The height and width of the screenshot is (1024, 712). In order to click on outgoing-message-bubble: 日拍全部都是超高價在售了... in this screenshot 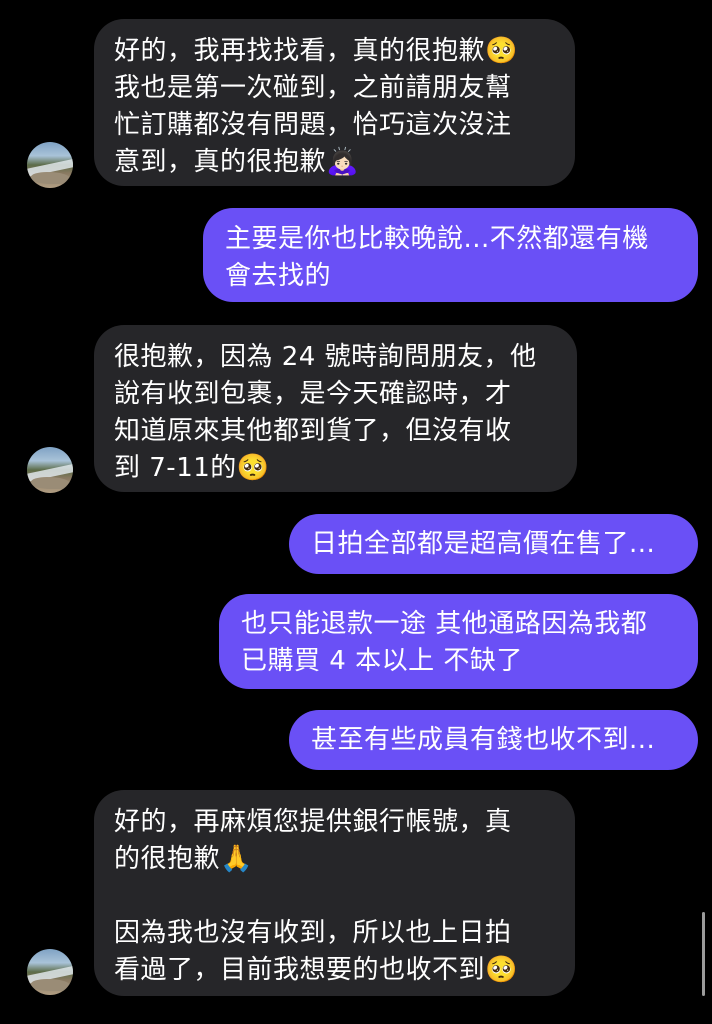, I will do `click(493, 544)`.